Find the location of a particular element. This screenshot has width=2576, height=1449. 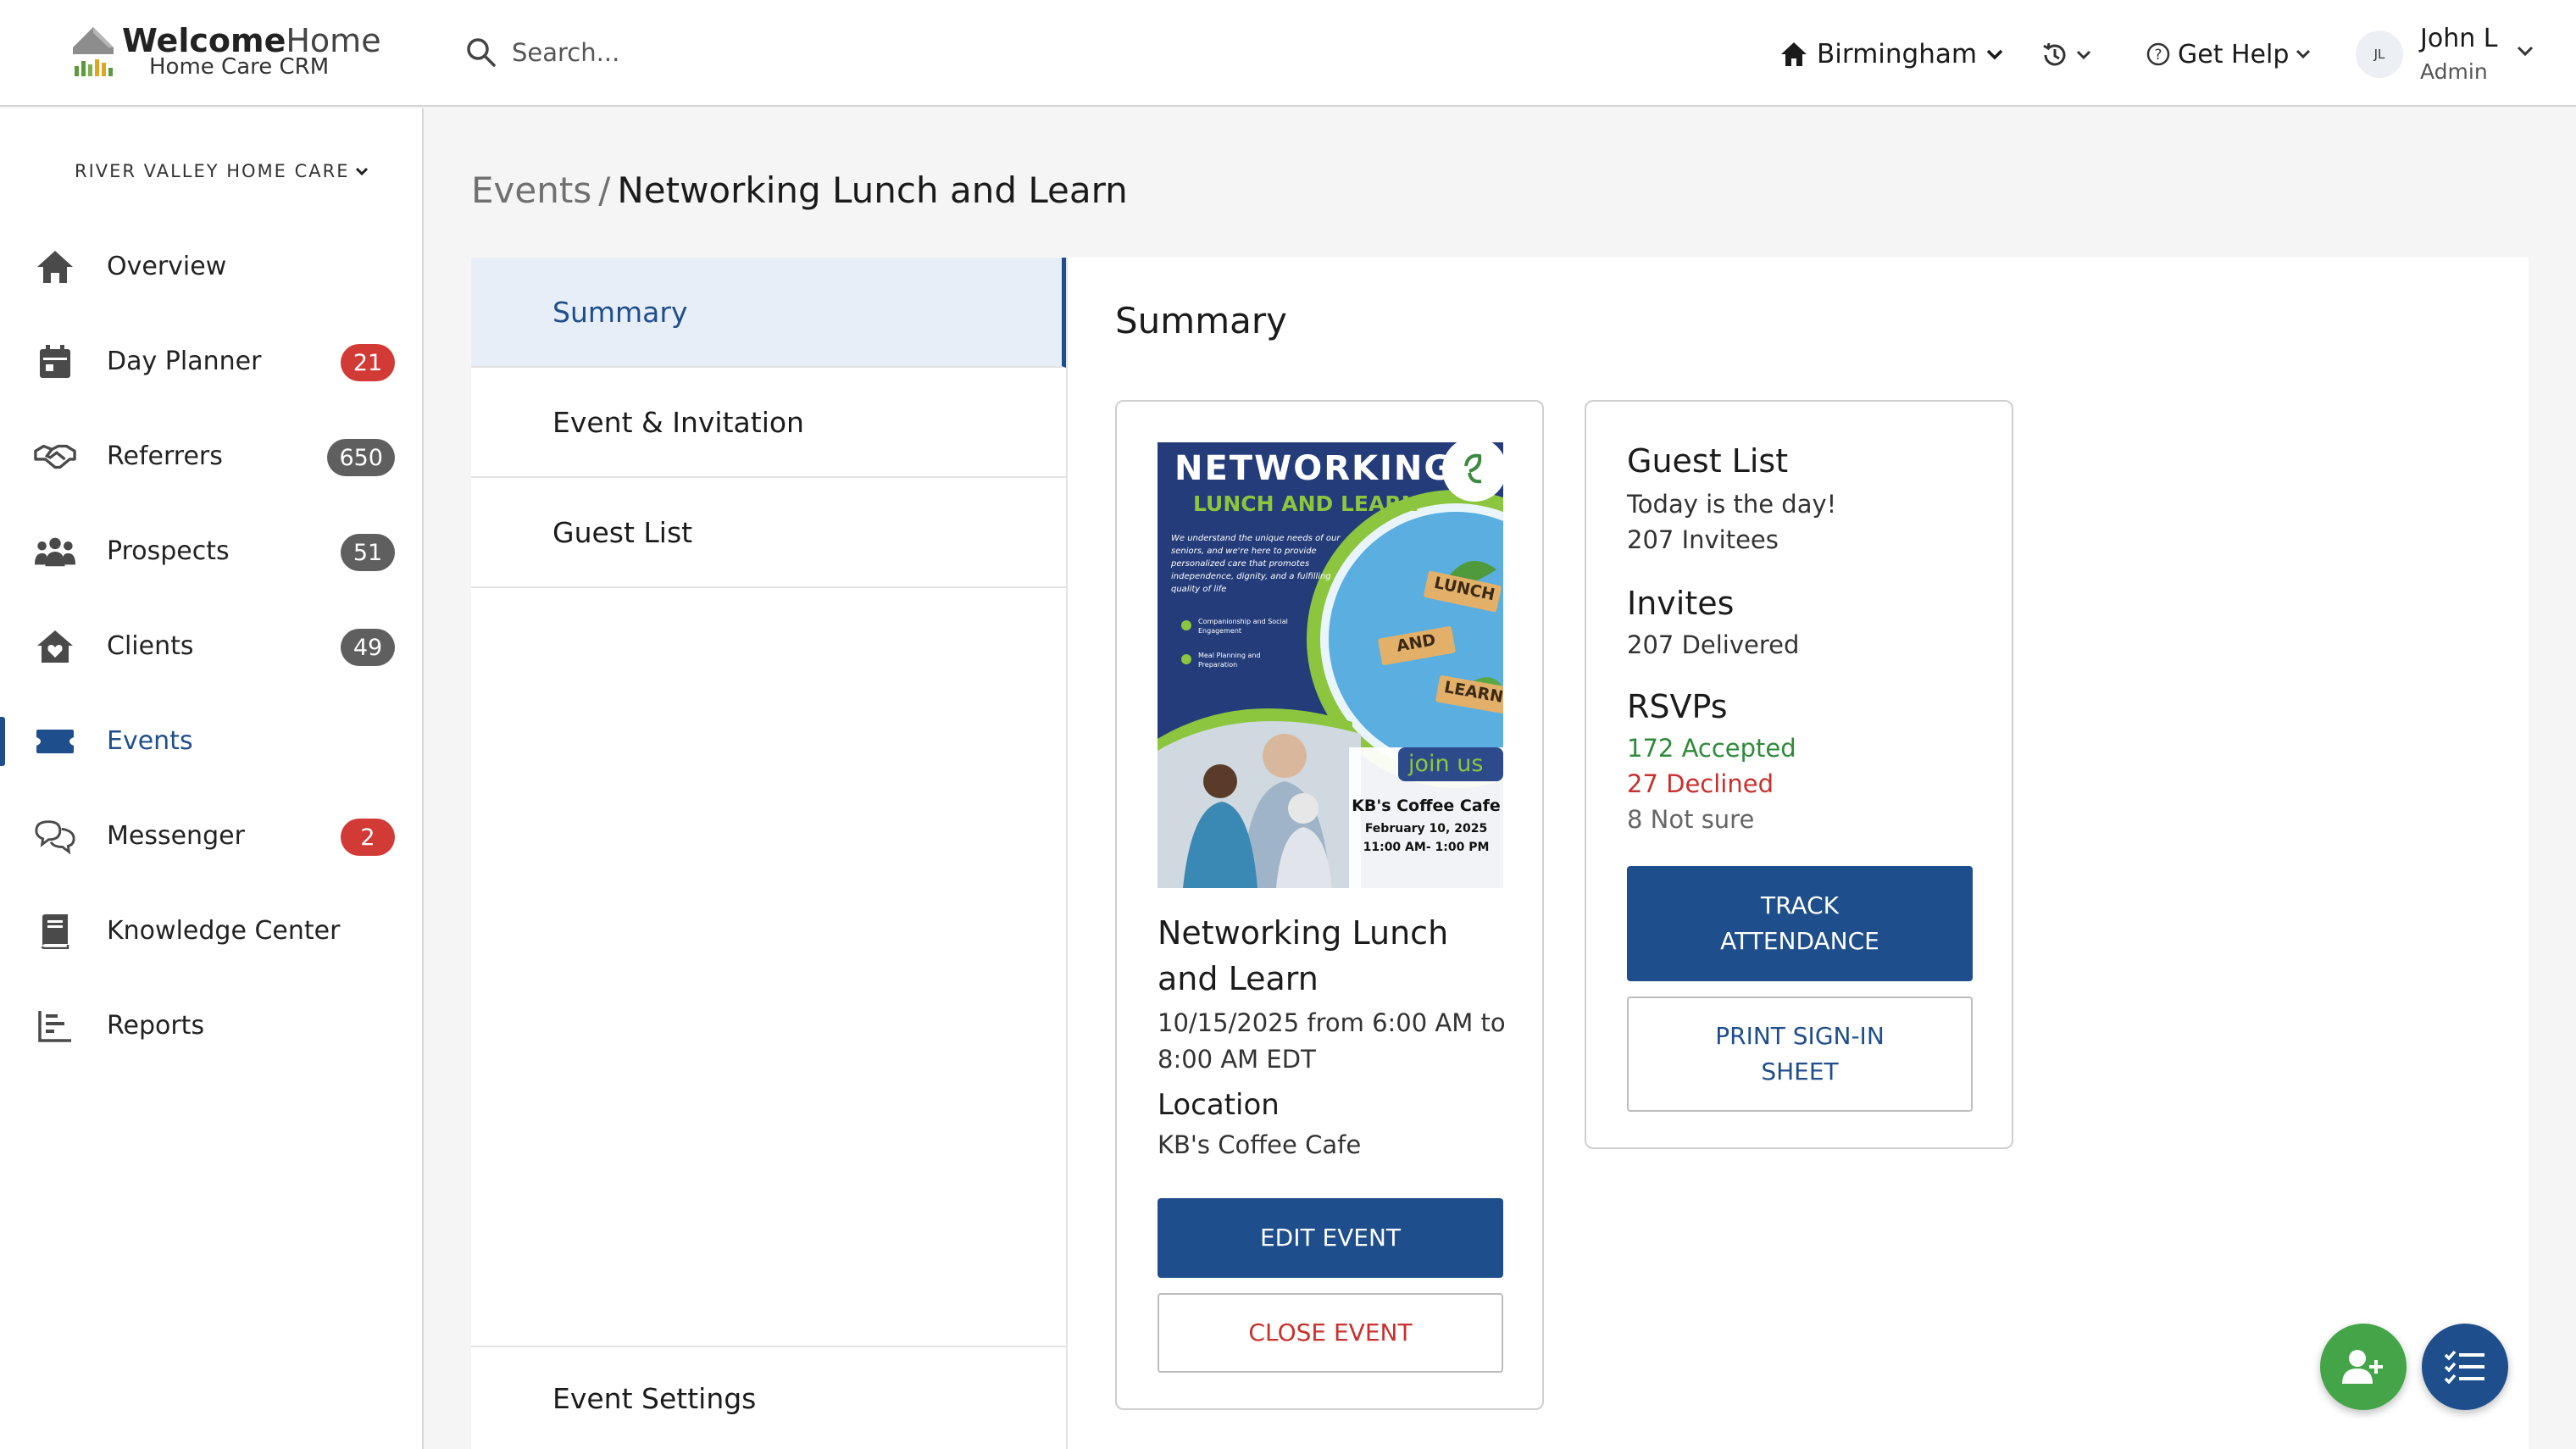

sidebar-item-label: Messenger is located at coordinates (176, 835).